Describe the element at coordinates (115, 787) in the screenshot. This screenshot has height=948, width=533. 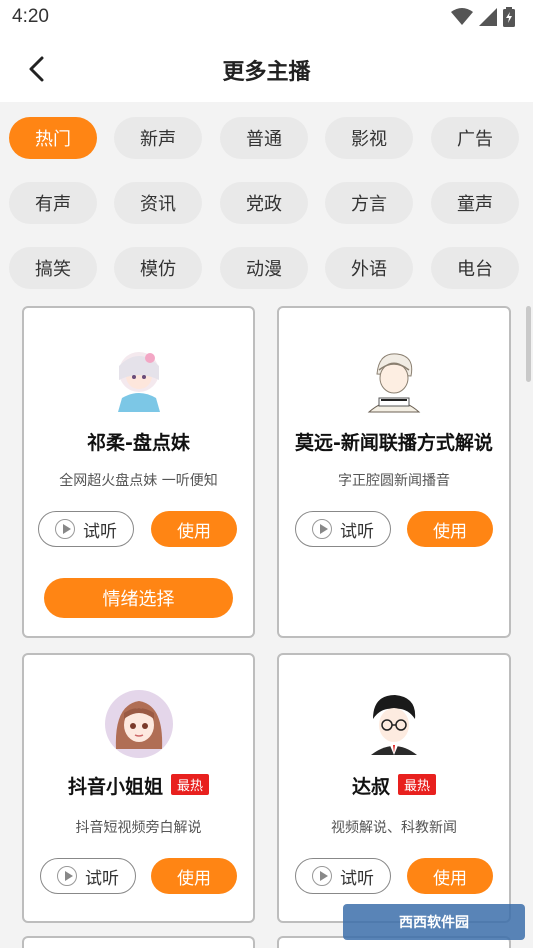
I see `anchor-name-text: 抖音小姐姐` at that location.